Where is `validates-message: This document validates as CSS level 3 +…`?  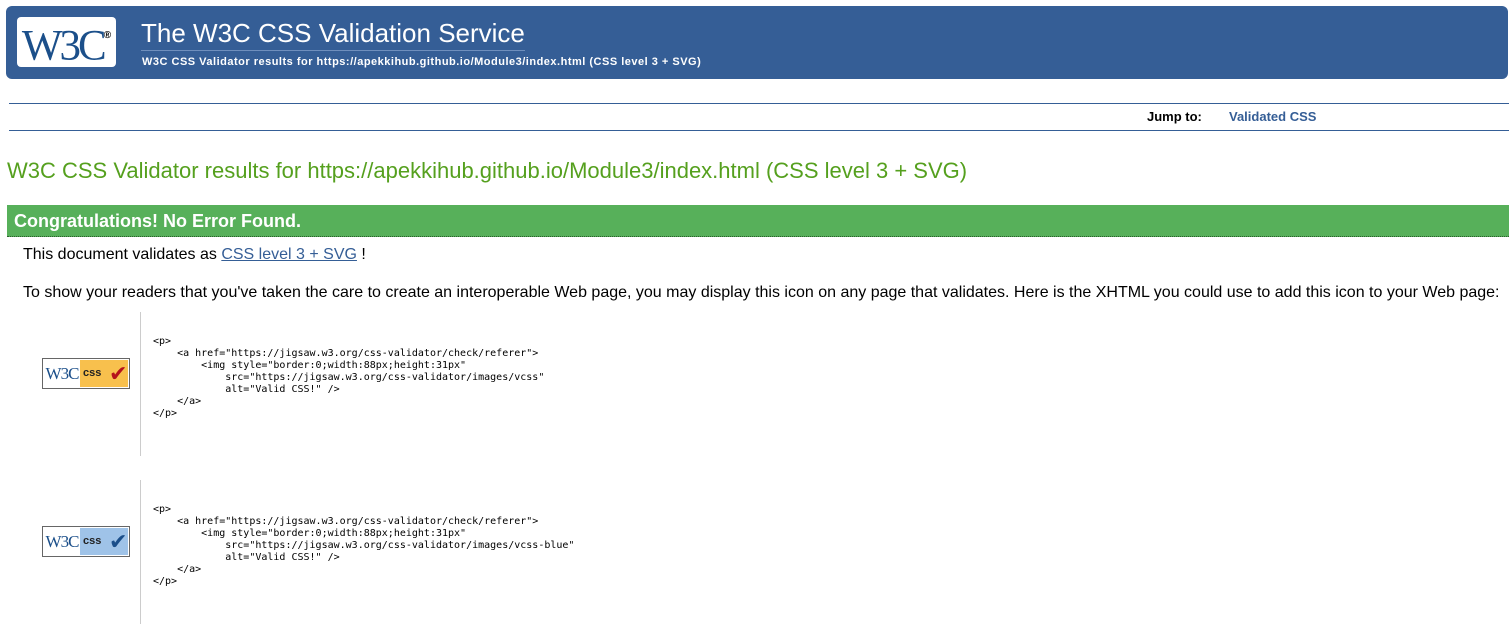
validates-message: This document validates as CSS level 3 +… is located at coordinates (194, 255).